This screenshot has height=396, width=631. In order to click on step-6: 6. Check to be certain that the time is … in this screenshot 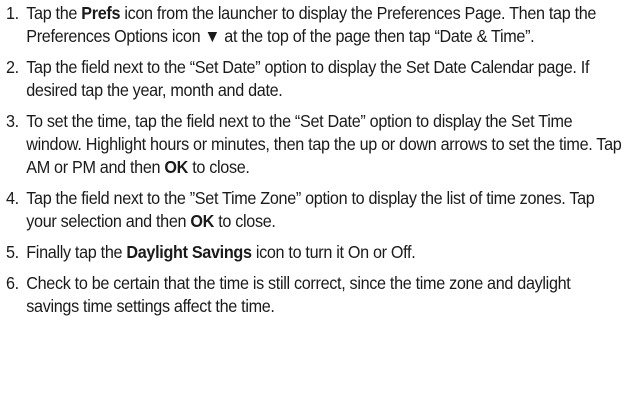, I will do `click(315, 295)`.